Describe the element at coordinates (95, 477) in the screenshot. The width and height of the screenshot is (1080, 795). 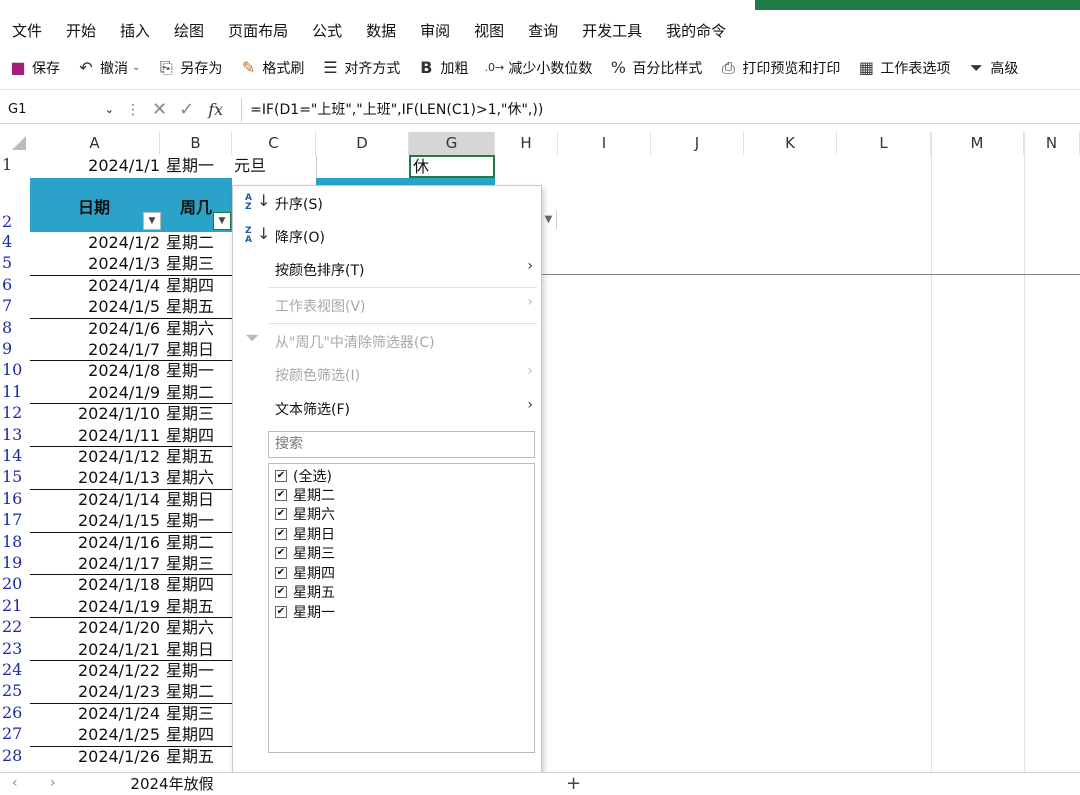
I see `date-cell: 2024/1/13` at that location.